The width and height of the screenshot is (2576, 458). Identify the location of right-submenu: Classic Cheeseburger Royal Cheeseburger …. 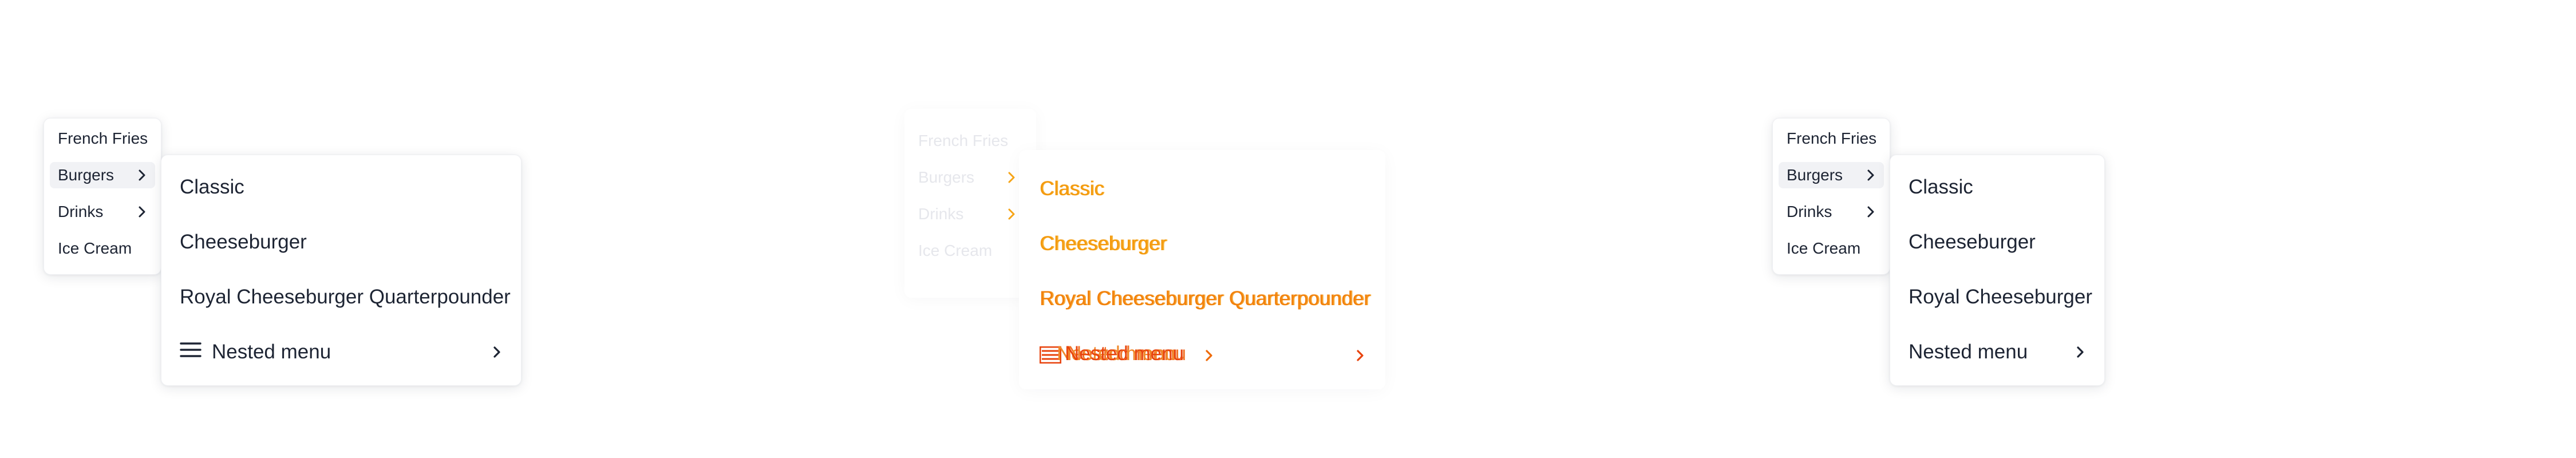
(1997, 270).